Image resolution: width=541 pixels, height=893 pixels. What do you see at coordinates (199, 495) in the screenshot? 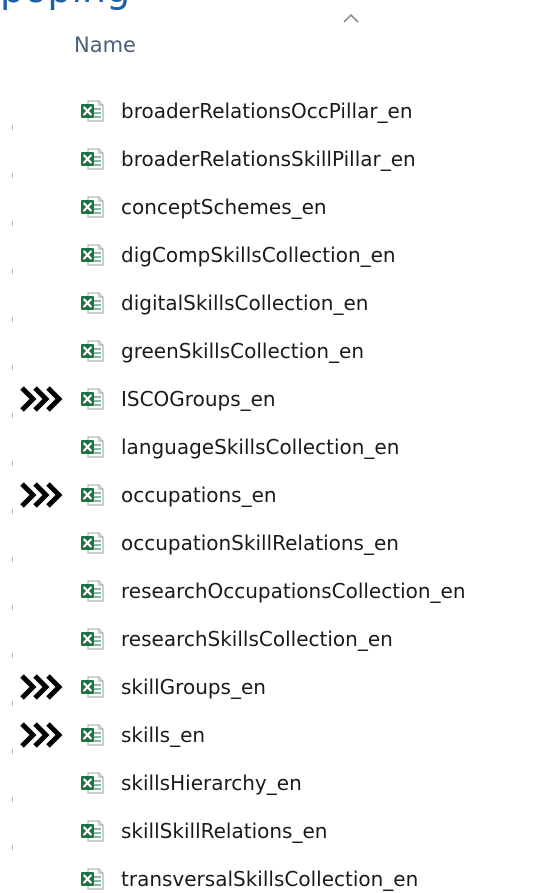
I see `file-name: occupations_en` at bounding box center [199, 495].